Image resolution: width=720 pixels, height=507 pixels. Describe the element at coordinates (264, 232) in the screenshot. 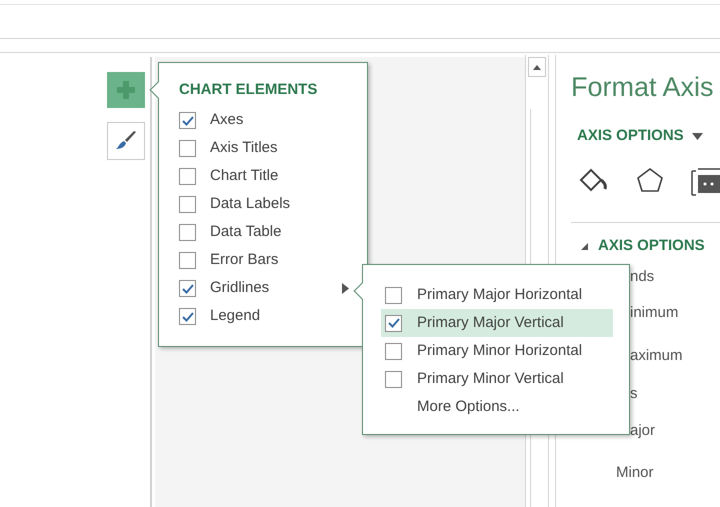

I see `element-option: Data Table` at that location.